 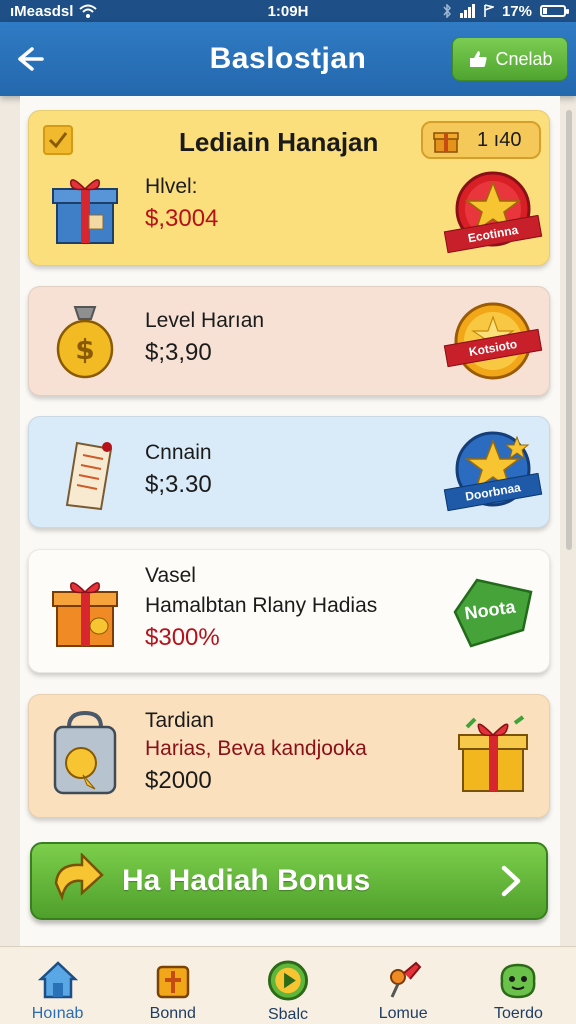 I want to click on card-text: Tardian Harias, Beva kandjooka $2000, so click(x=256, y=752).